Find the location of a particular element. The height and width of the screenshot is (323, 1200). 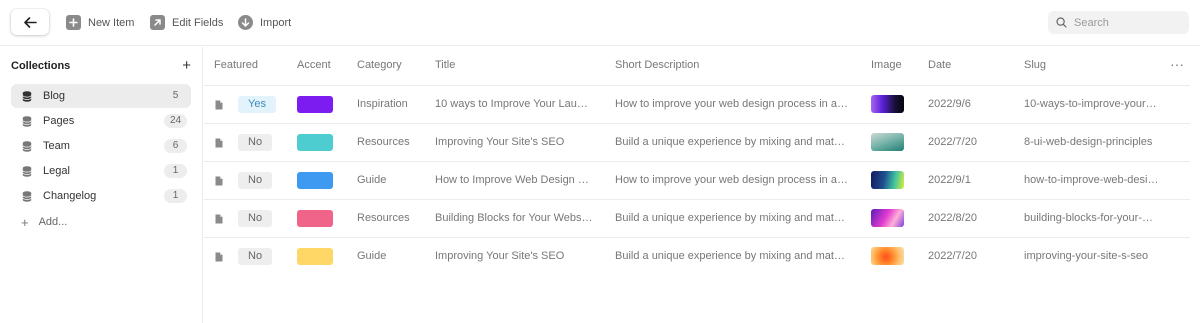

import-label: Import is located at coordinates (276, 22).